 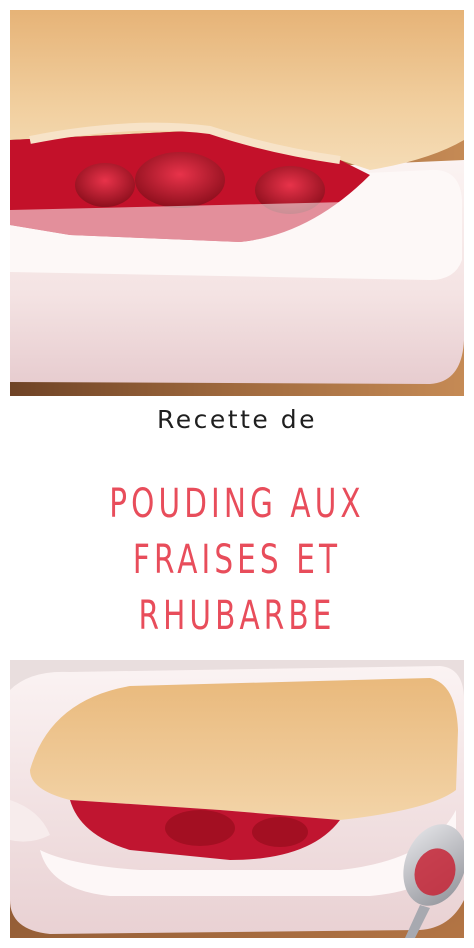 What do you see at coordinates (237, 616) in the screenshot?
I see `title-line-3: RHUBARBE` at bounding box center [237, 616].